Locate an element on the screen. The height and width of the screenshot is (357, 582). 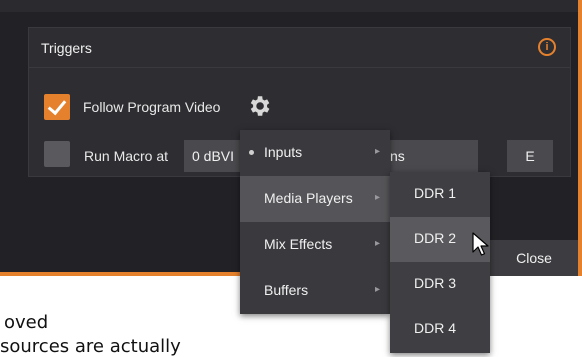
panel-header: Triggers i is located at coordinates (299, 48).